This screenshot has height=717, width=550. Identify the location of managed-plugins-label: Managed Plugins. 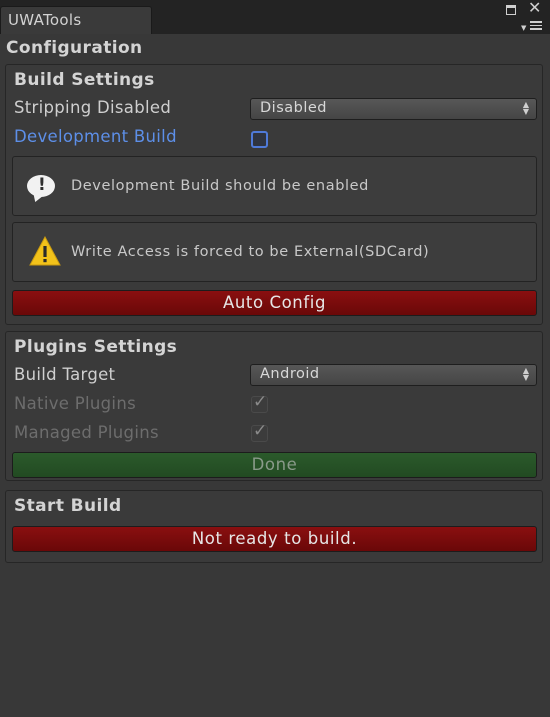
(86, 432).